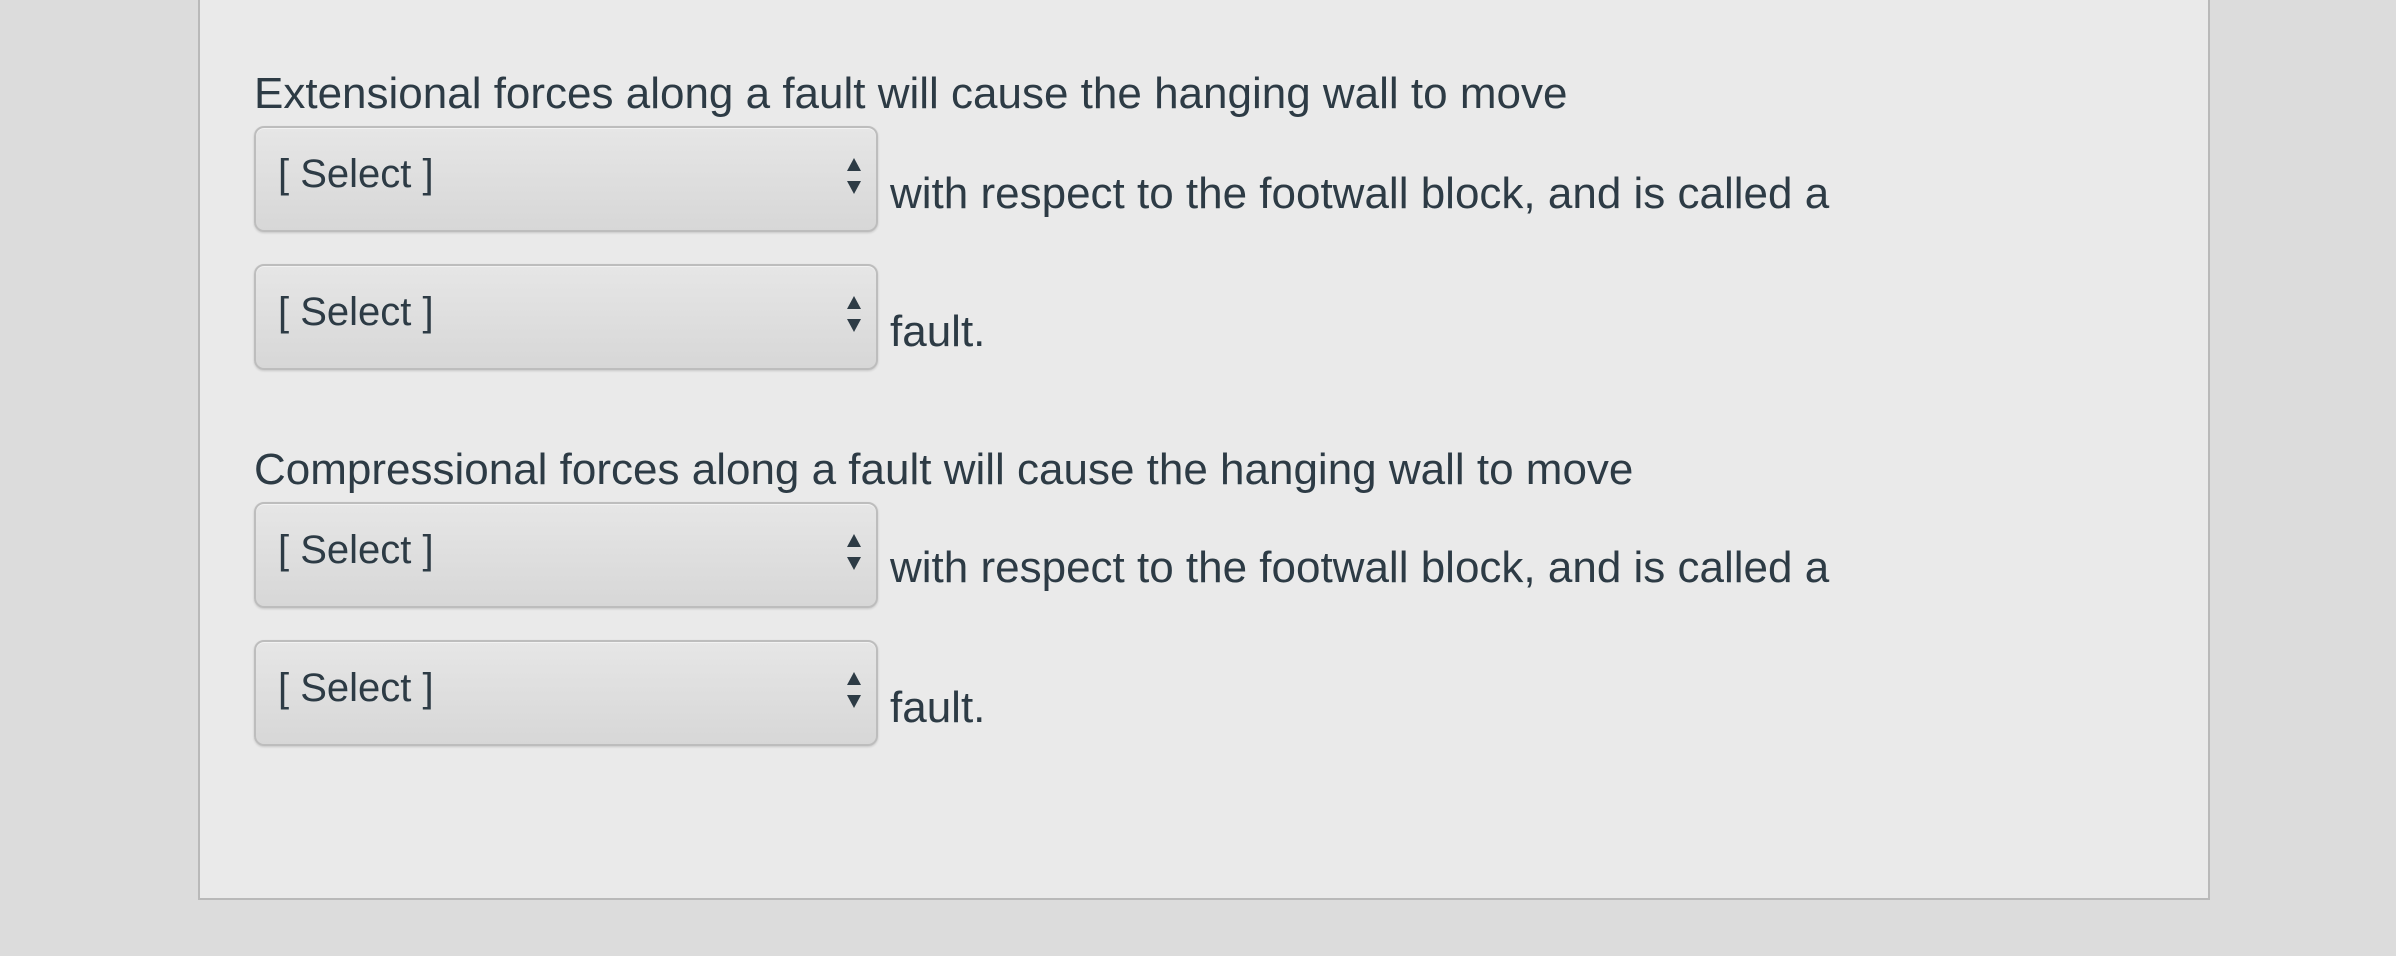  I want to click on q2-fault-type-select: [ Select ], so click(566, 693).